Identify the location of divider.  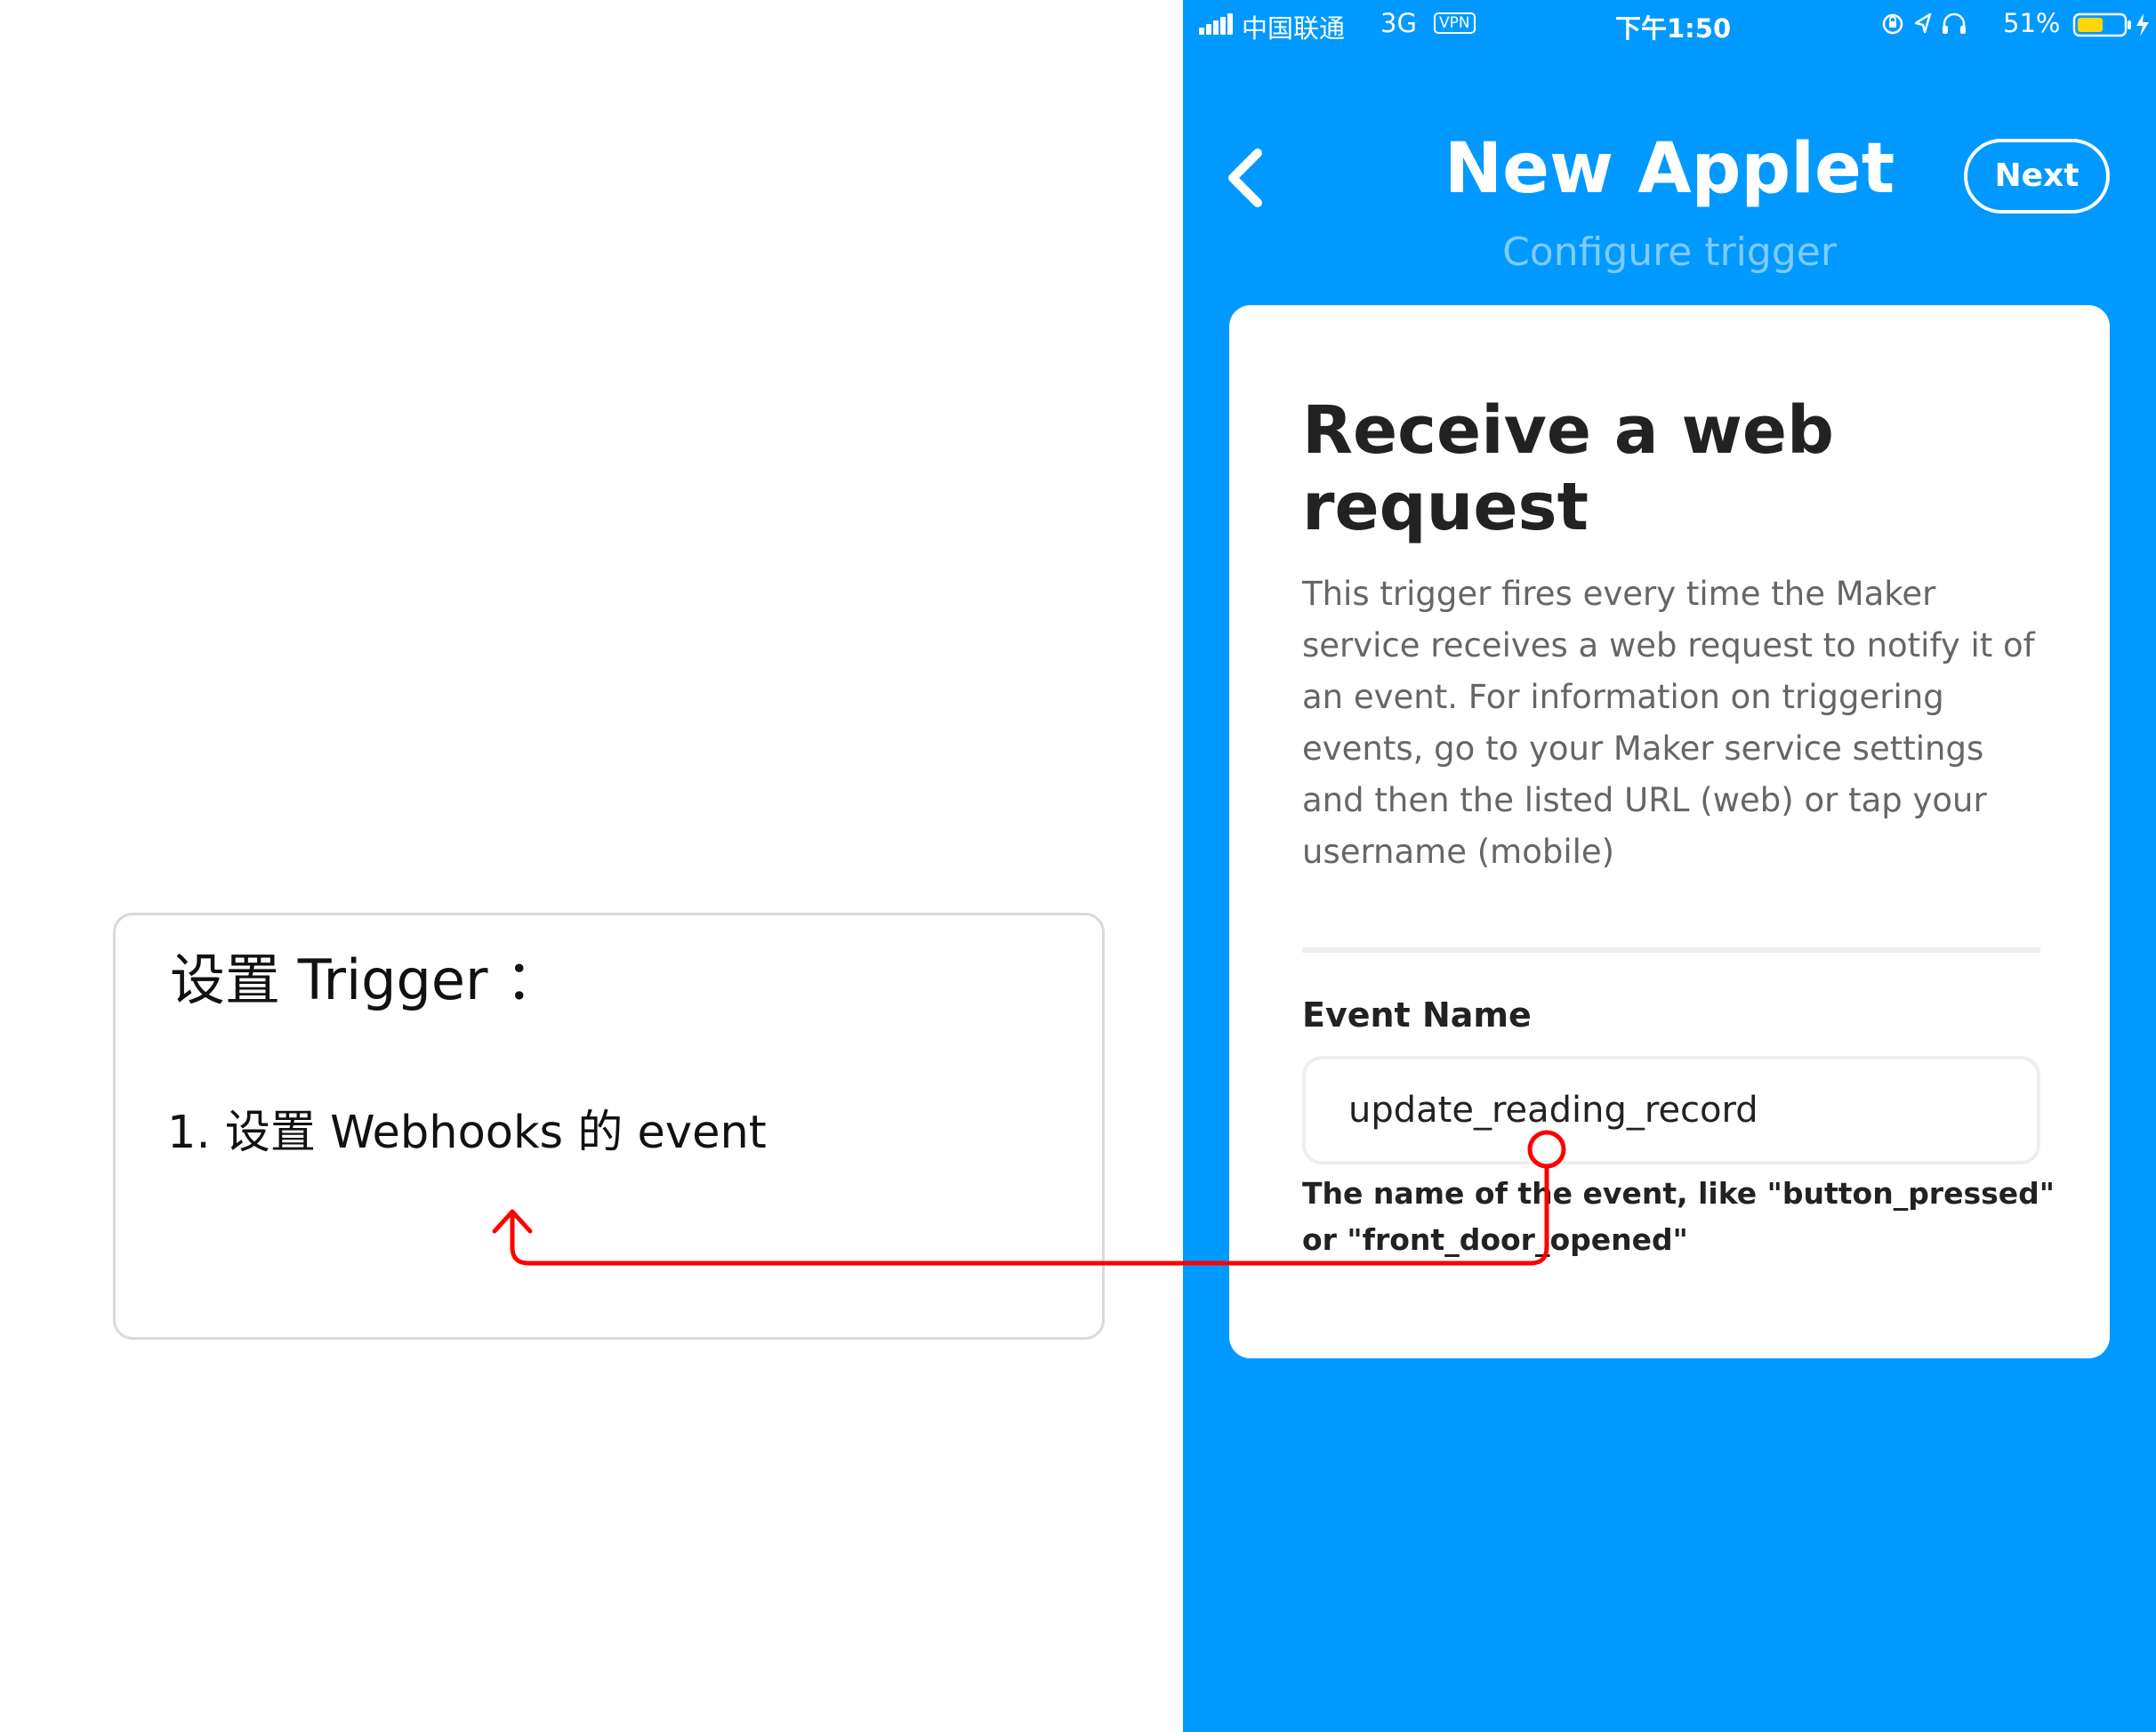
(1671, 950).